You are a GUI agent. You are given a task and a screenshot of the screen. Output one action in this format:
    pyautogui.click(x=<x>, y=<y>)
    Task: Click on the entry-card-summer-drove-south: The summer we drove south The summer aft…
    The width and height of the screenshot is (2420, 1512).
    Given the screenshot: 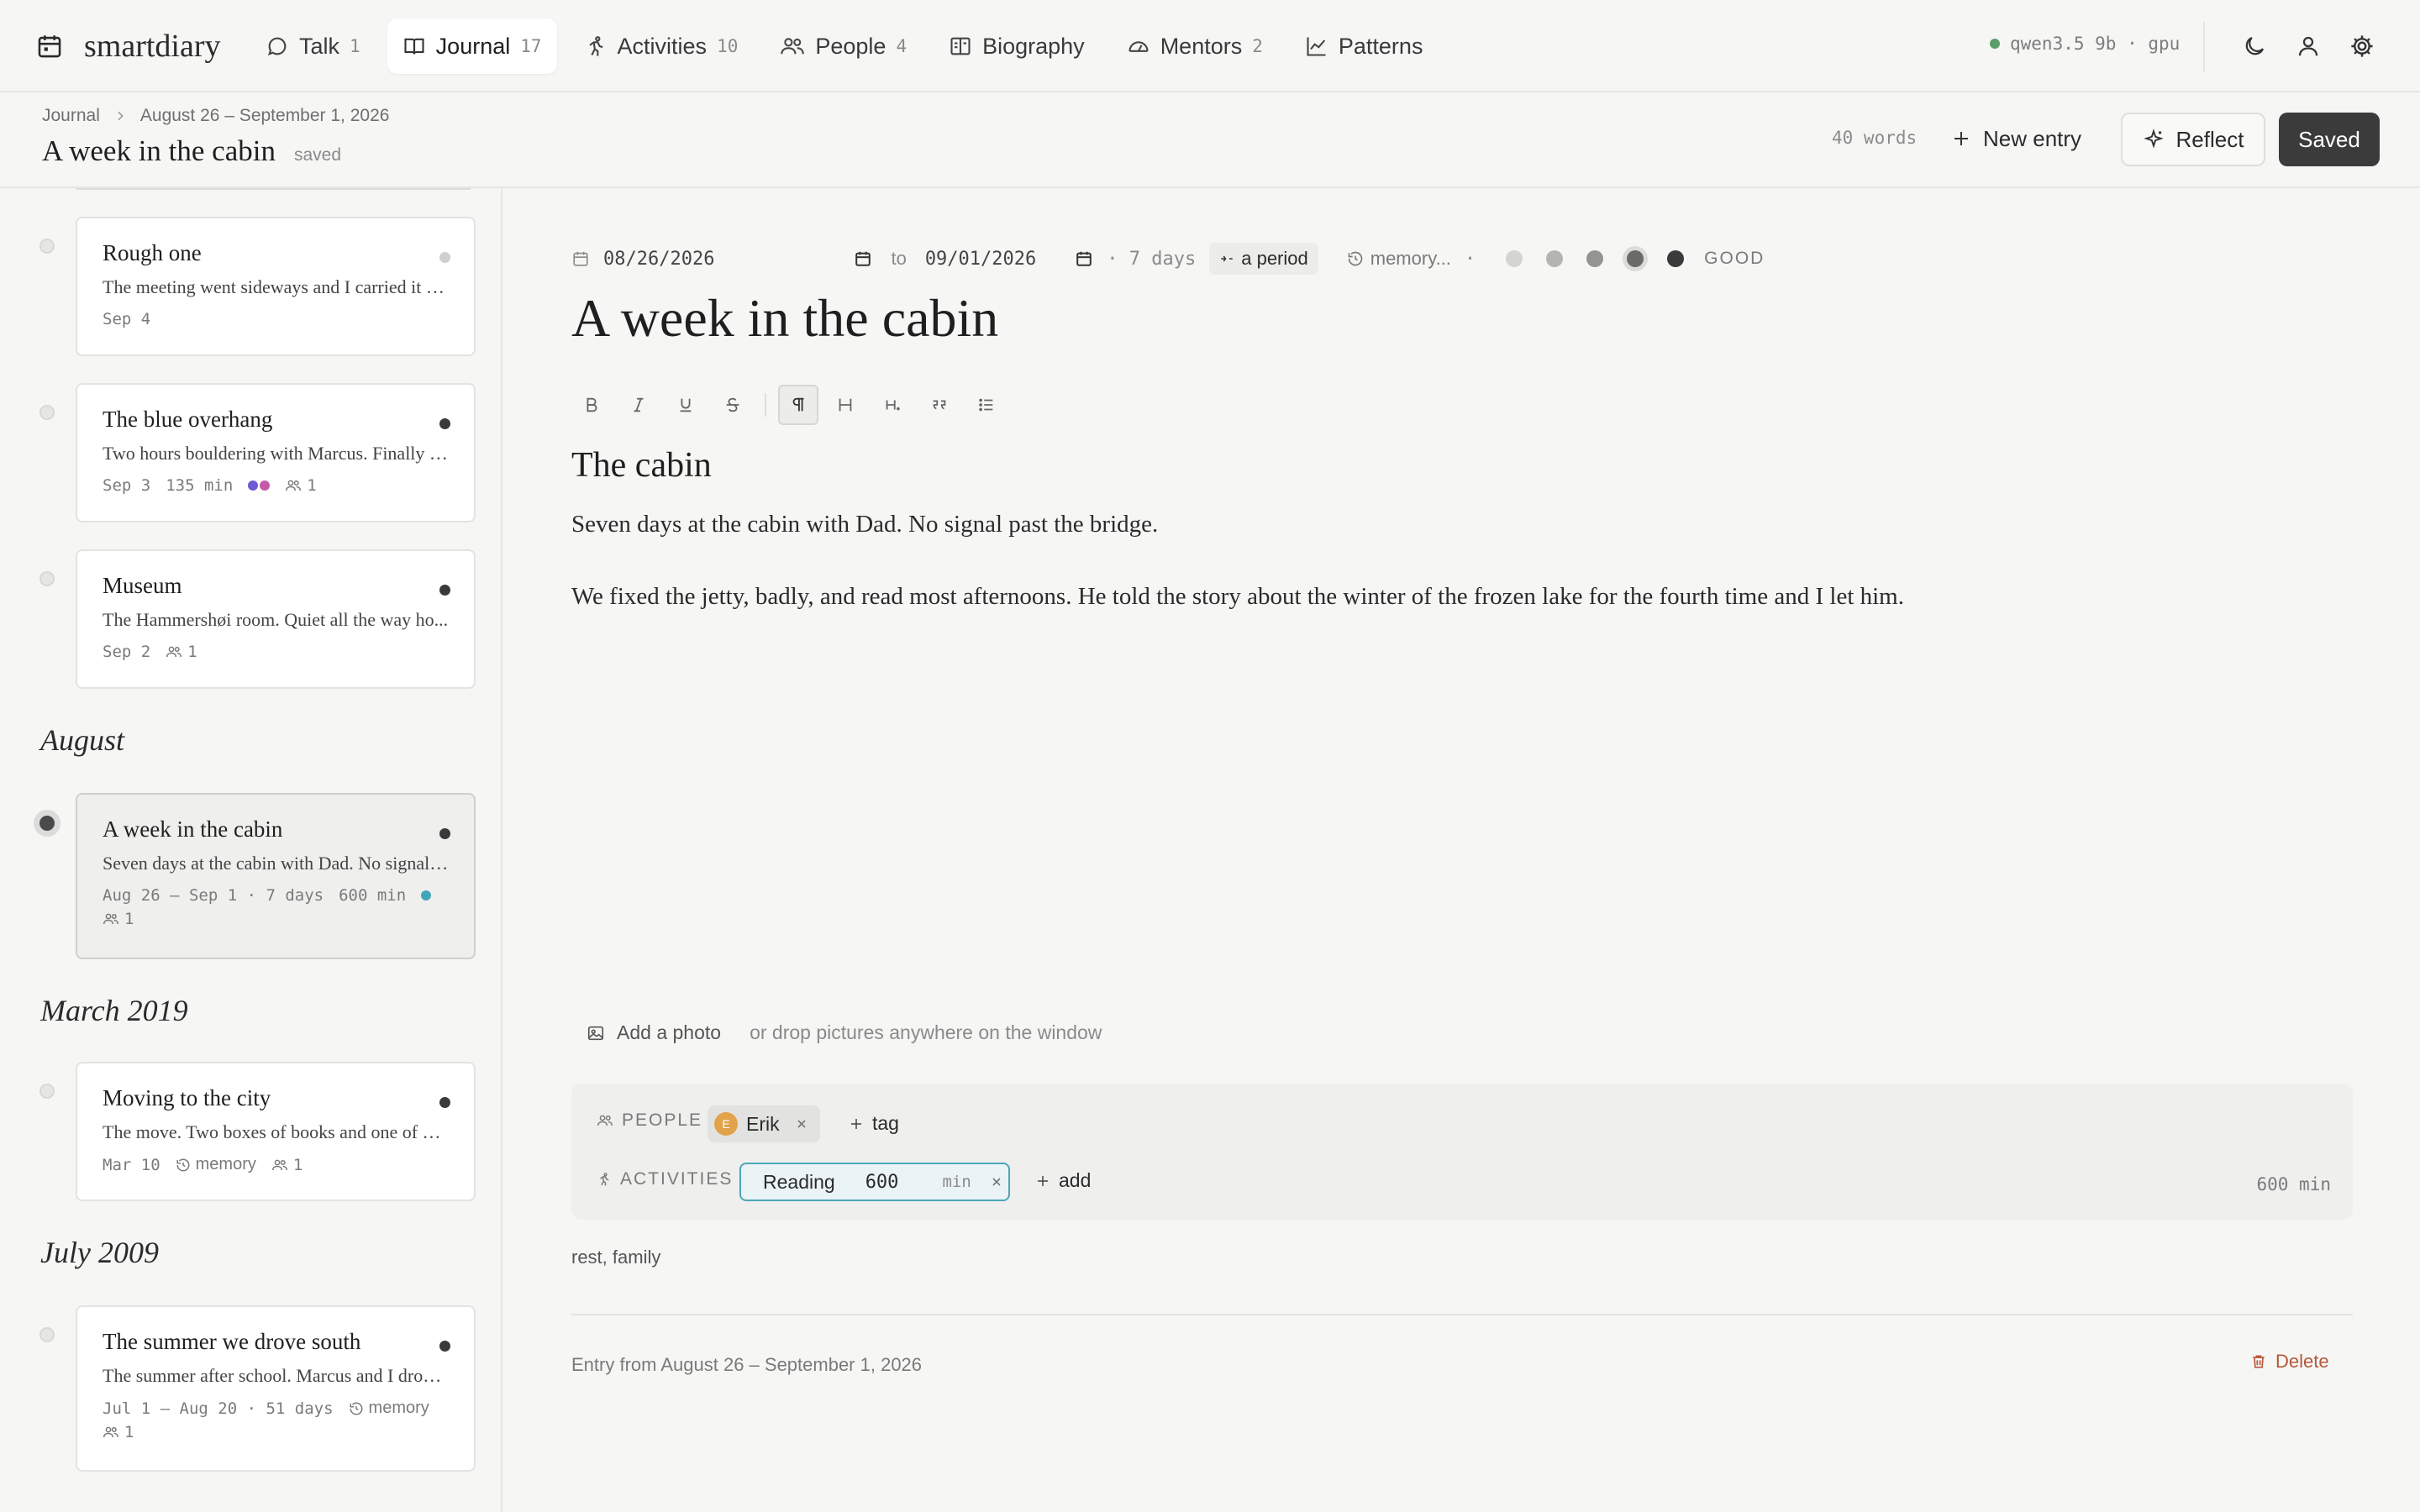 What is the action you would take?
    pyautogui.click(x=276, y=1388)
    